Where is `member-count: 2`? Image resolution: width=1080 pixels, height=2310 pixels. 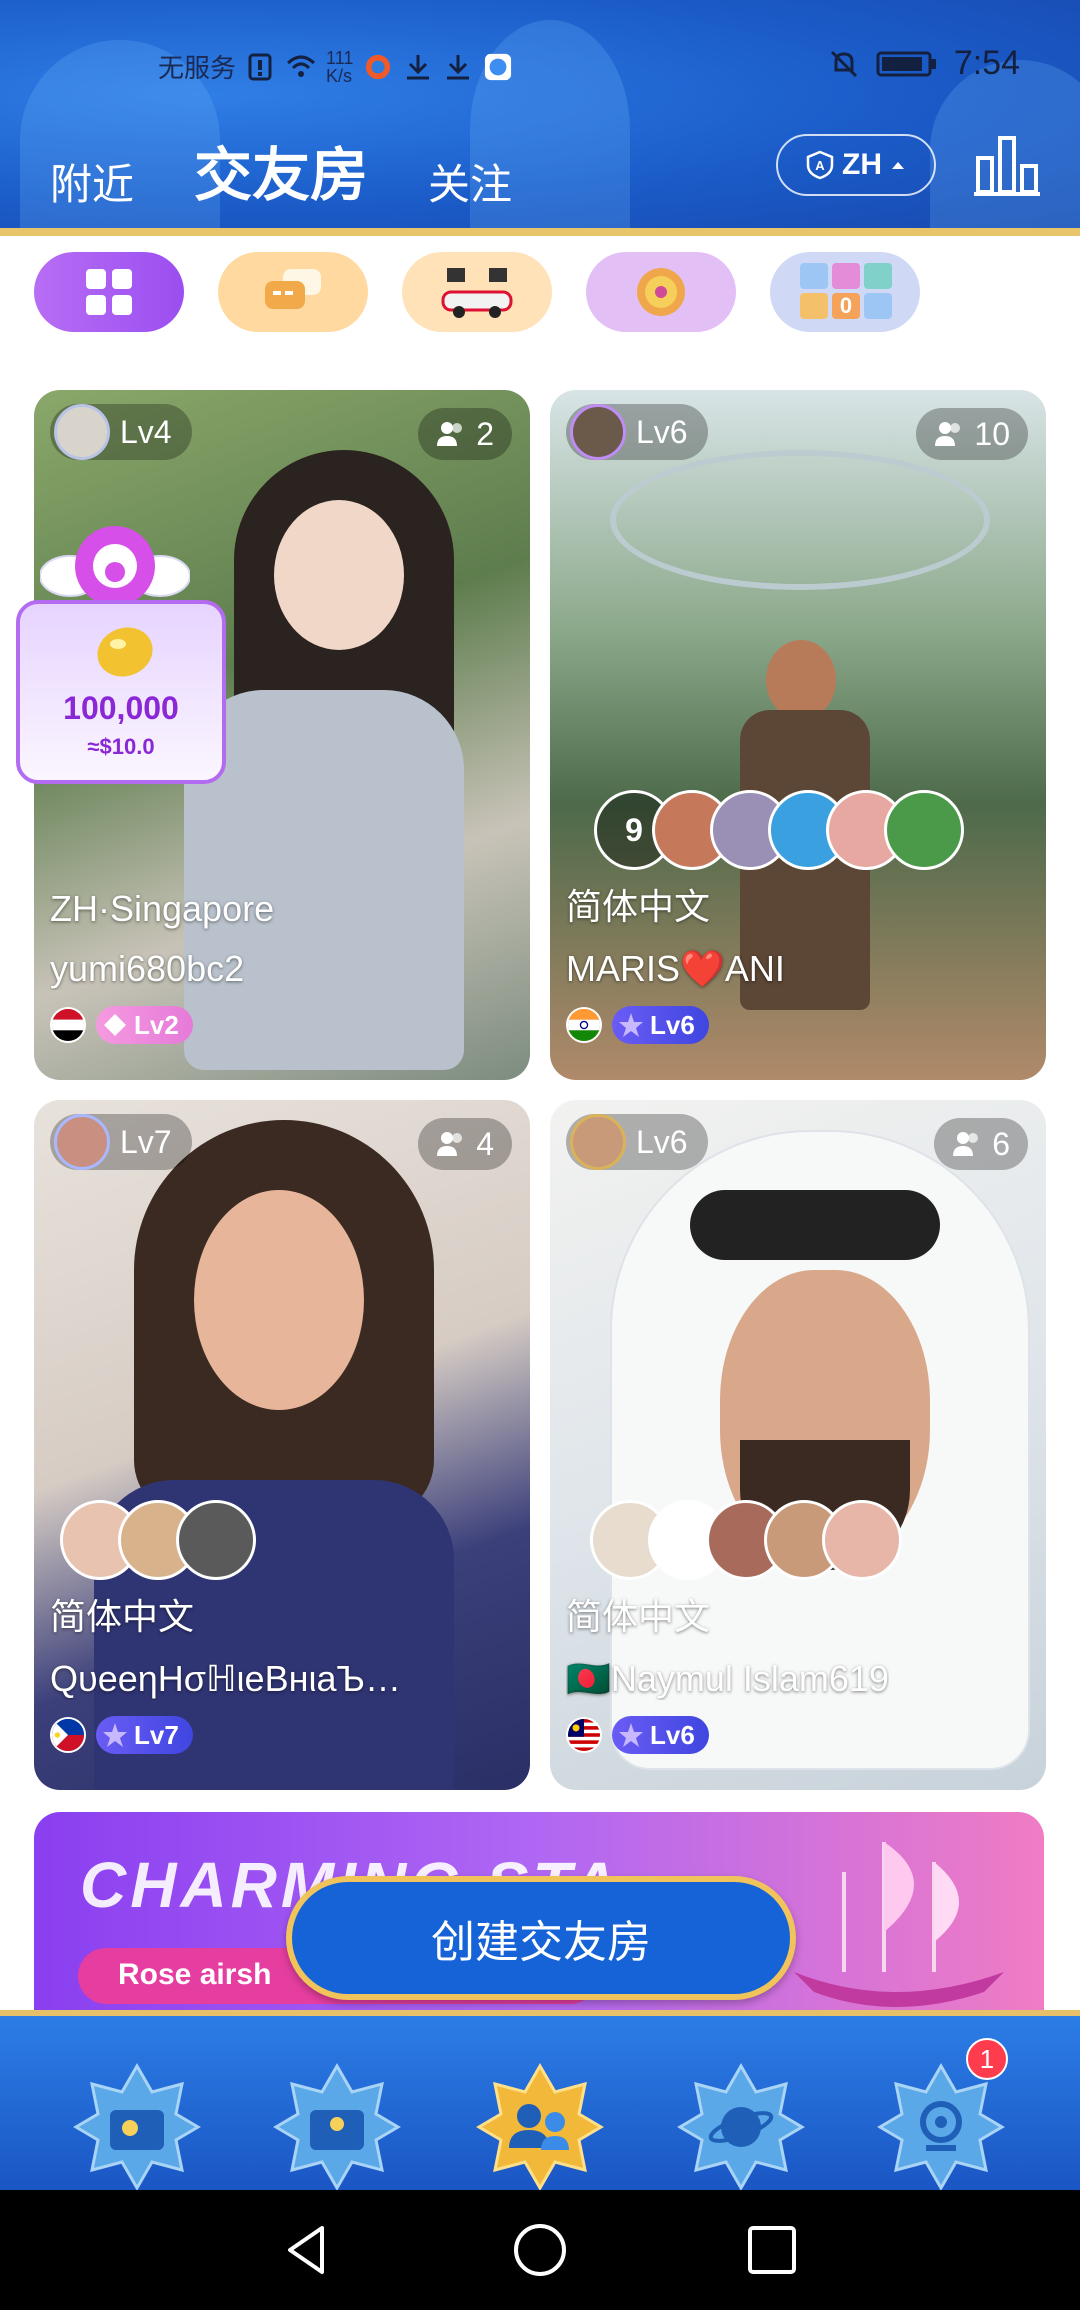 member-count: 2 is located at coordinates (465, 434).